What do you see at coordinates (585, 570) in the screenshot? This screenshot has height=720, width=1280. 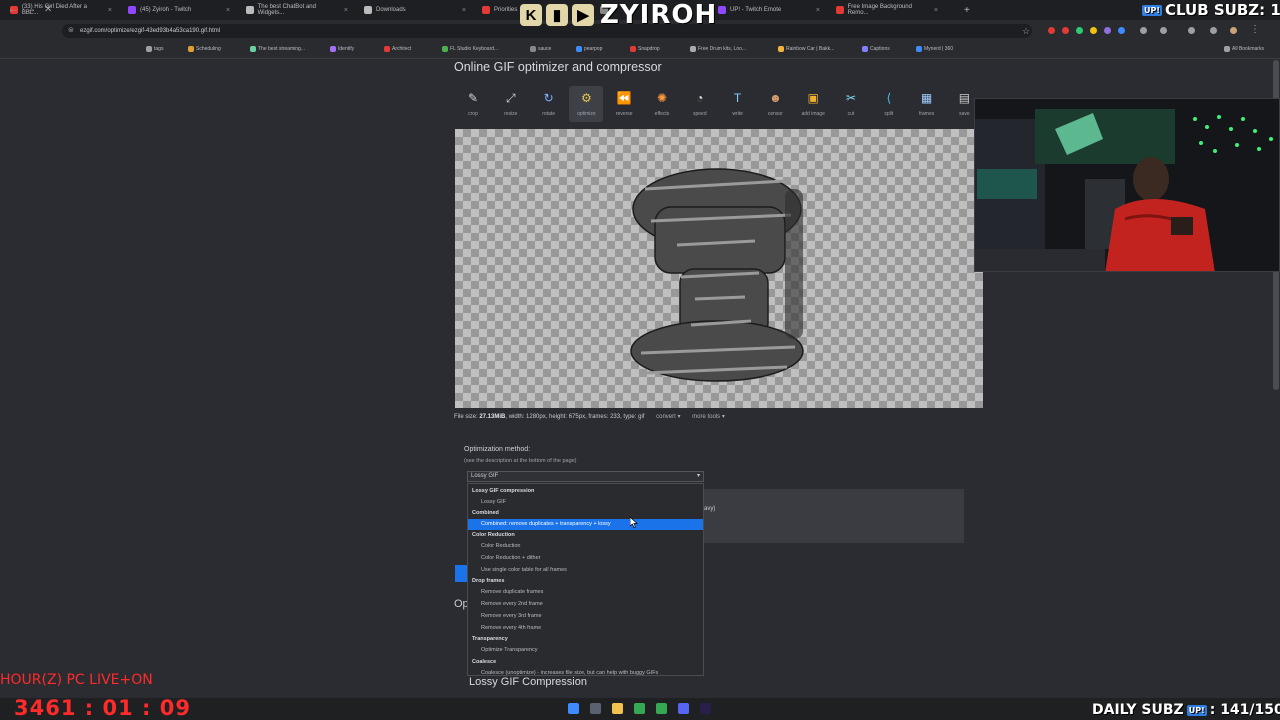 I see `dropdown-option: Use single color table for all frames` at bounding box center [585, 570].